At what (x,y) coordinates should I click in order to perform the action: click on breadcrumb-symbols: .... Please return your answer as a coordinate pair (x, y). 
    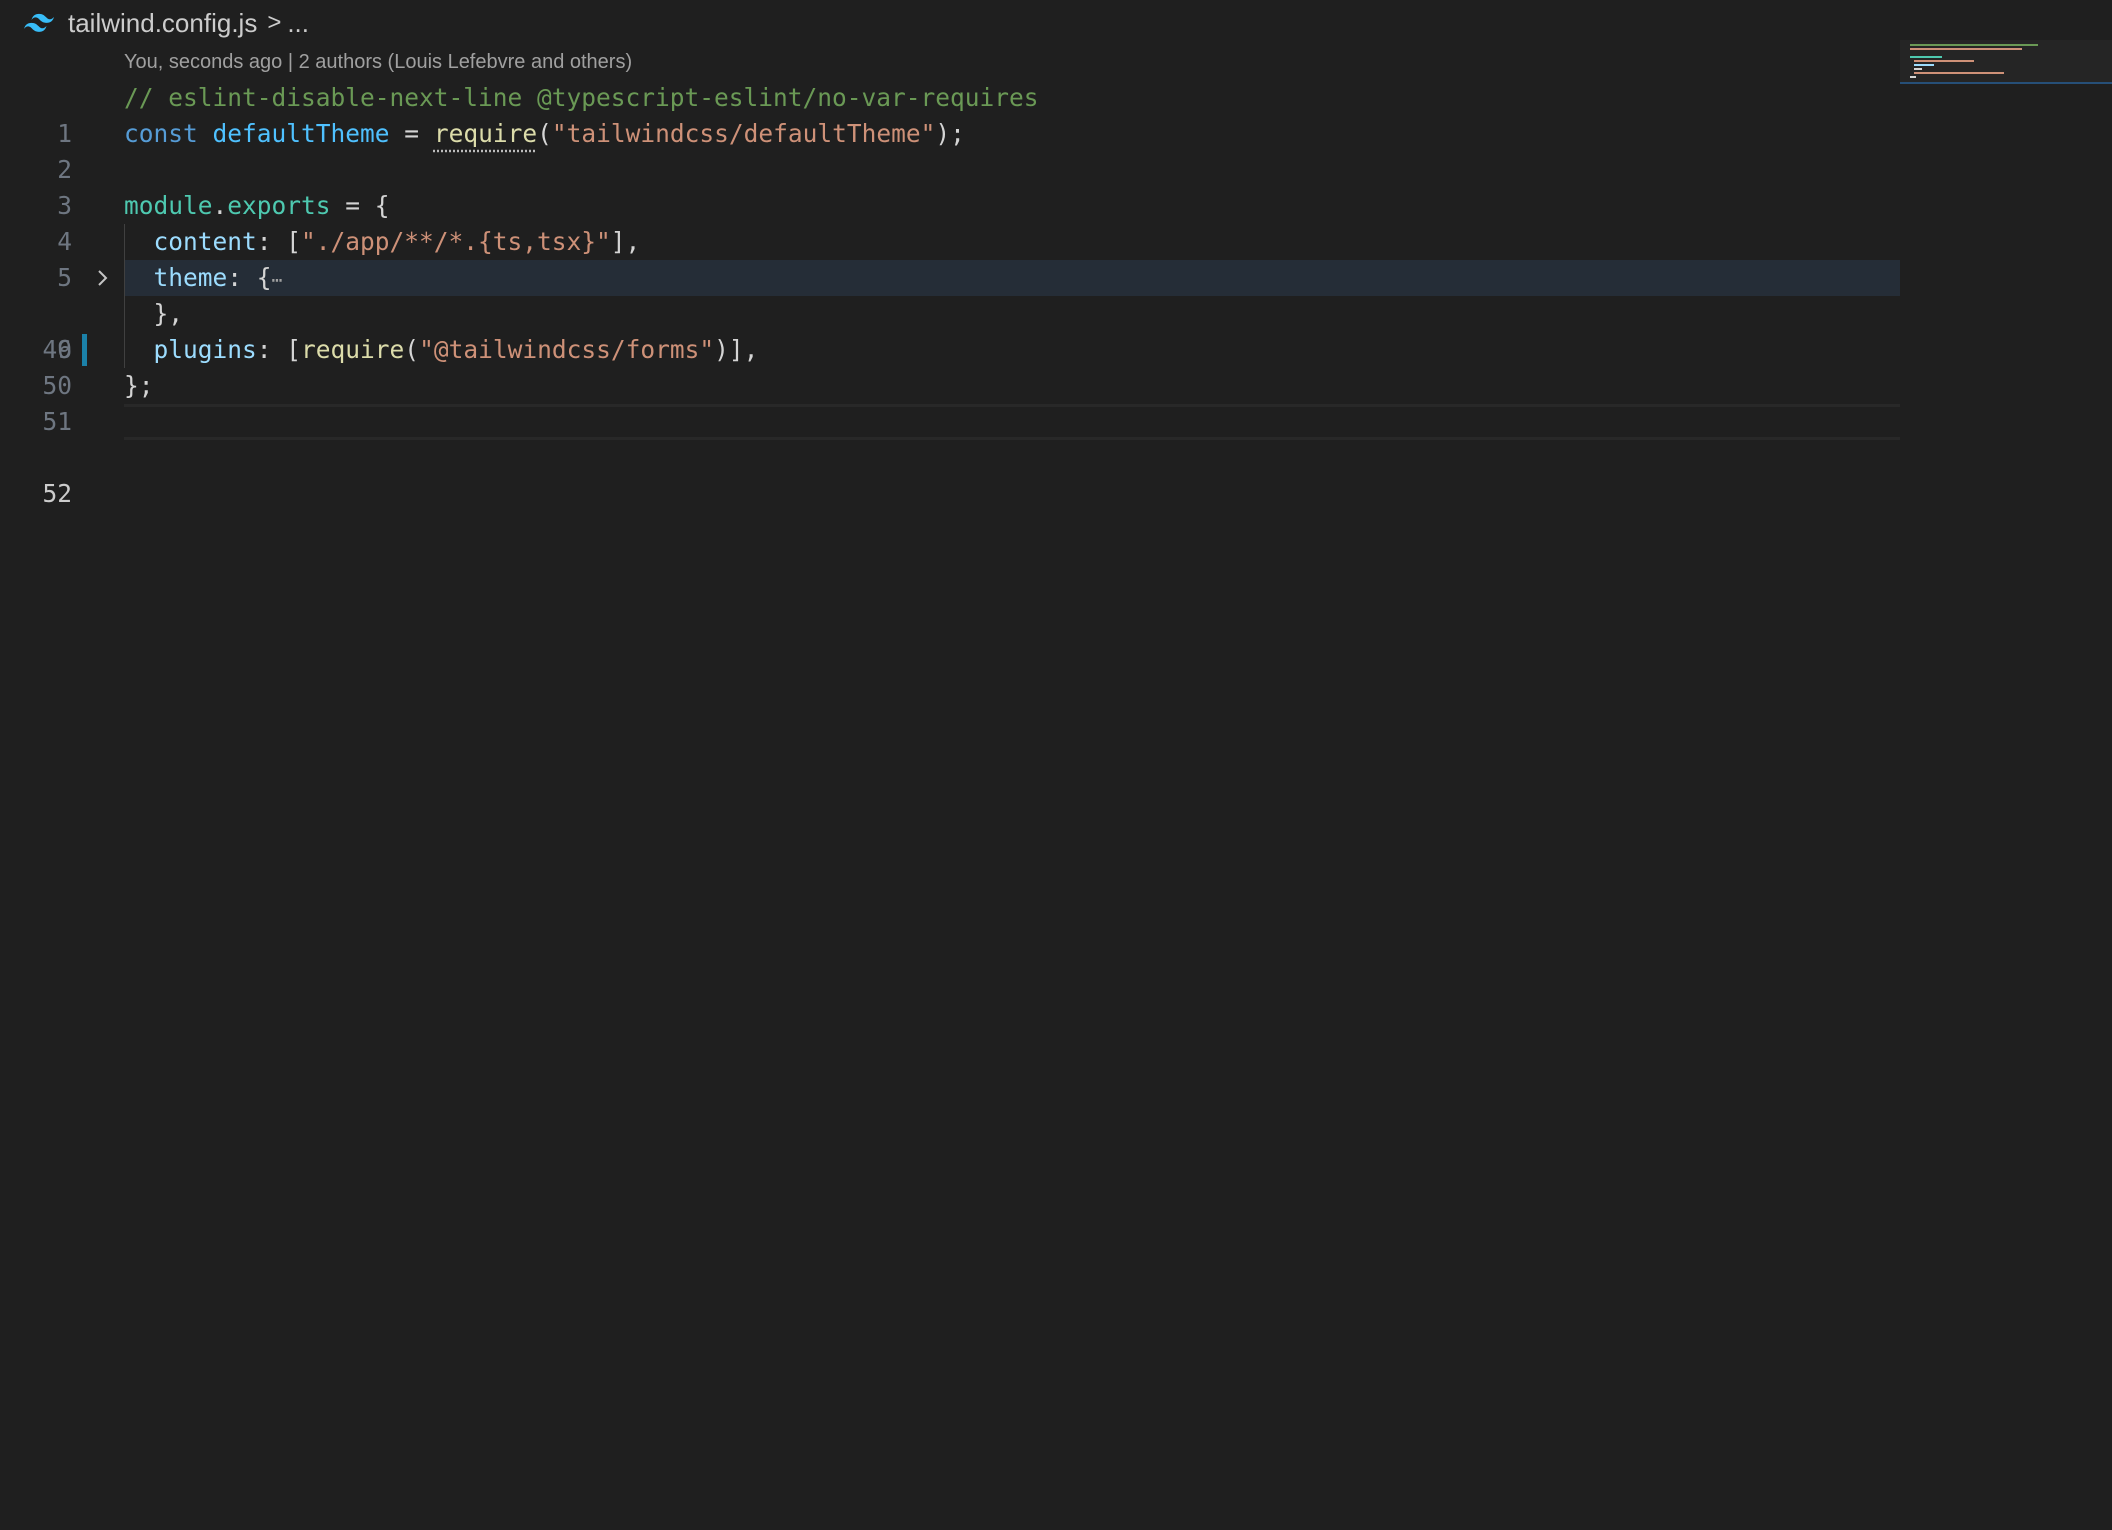
    Looking at the image, I should click on (298, 23).